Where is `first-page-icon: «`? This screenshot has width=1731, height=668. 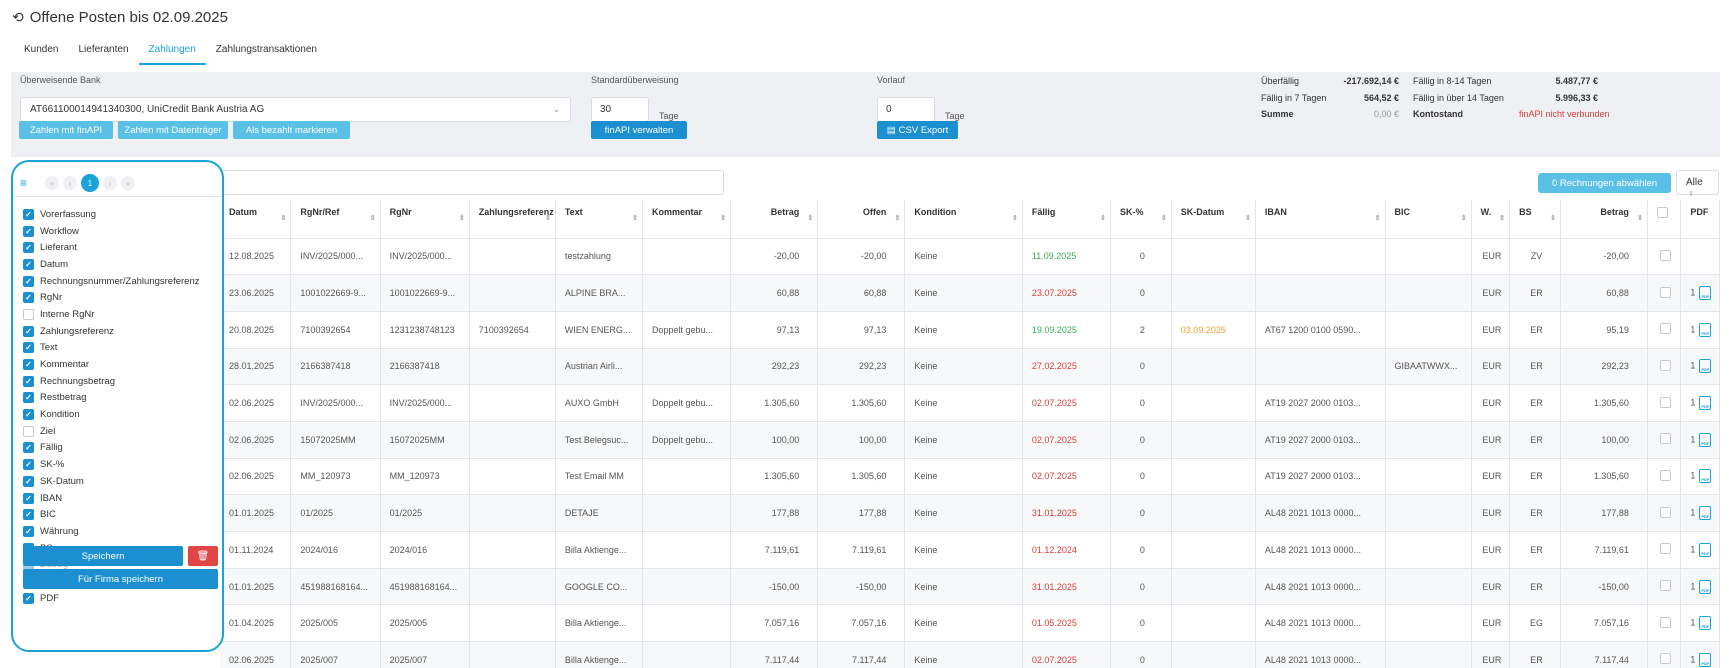
first-page-icon: « is located at coordinates (52, 183).